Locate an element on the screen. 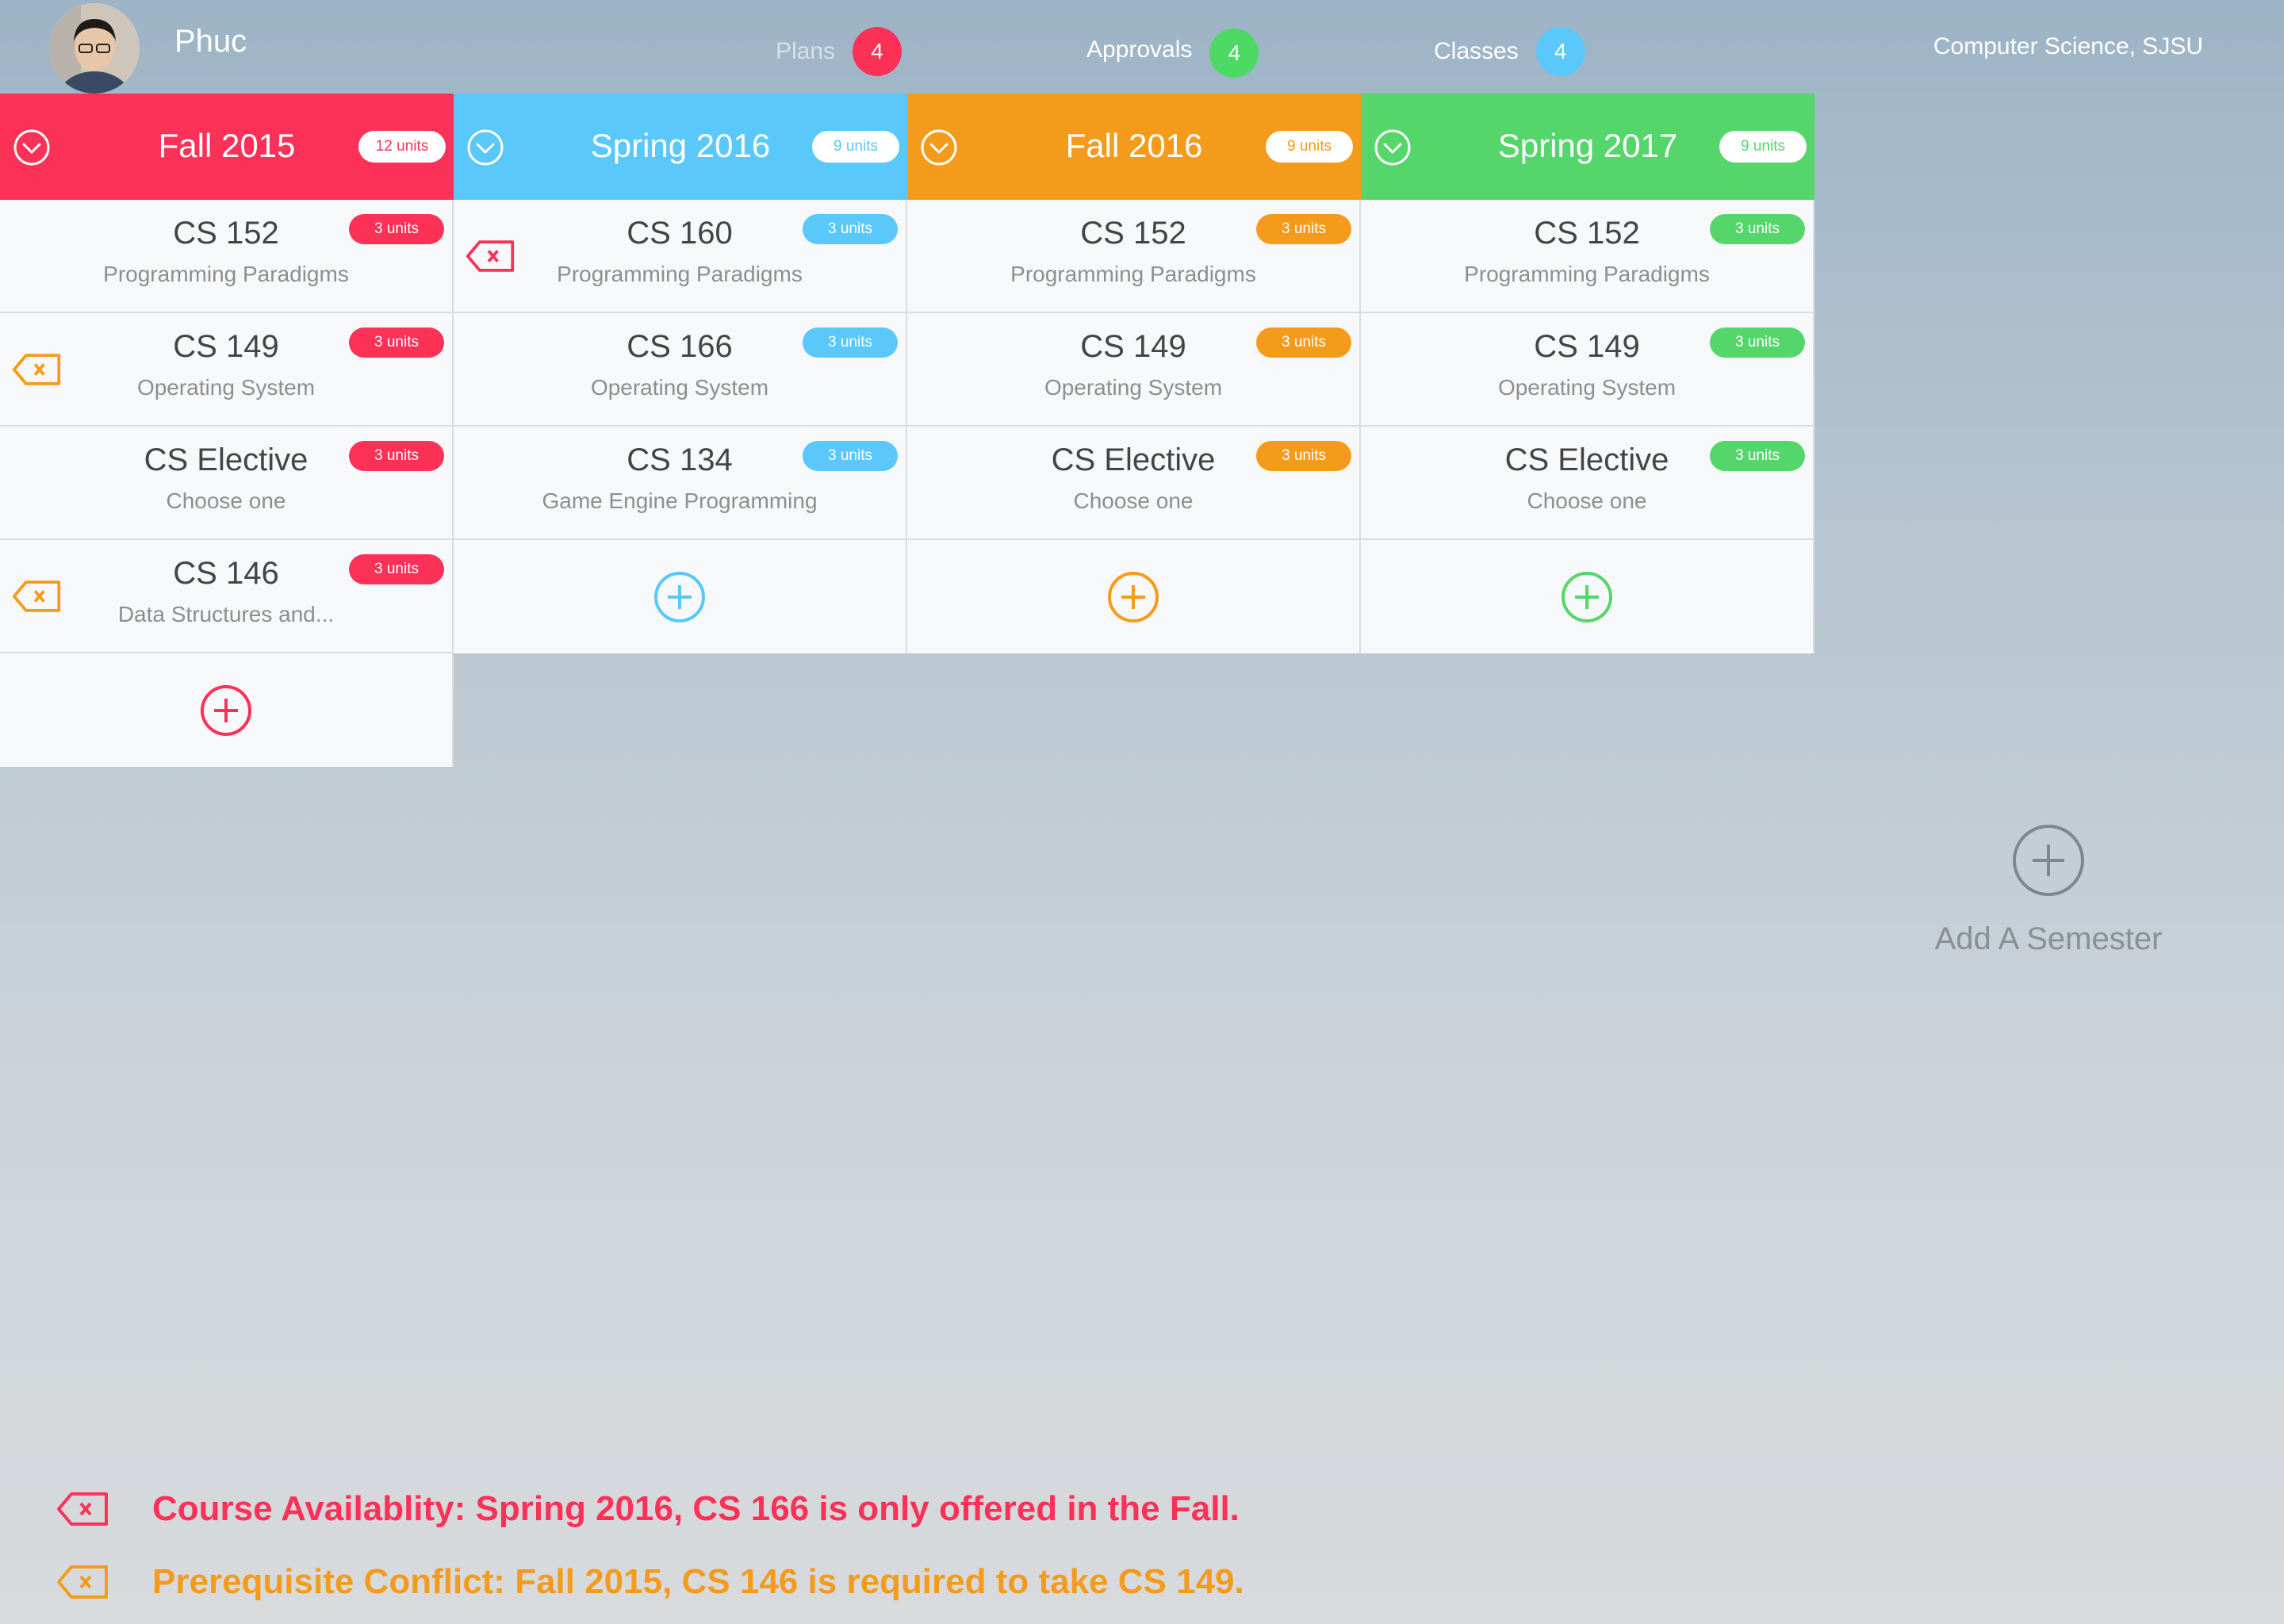 Image resolution: width=2284 pixels, height=1624 pixels. semester-header: Spring 2017 9 units is located at coordinates (1588, 147).